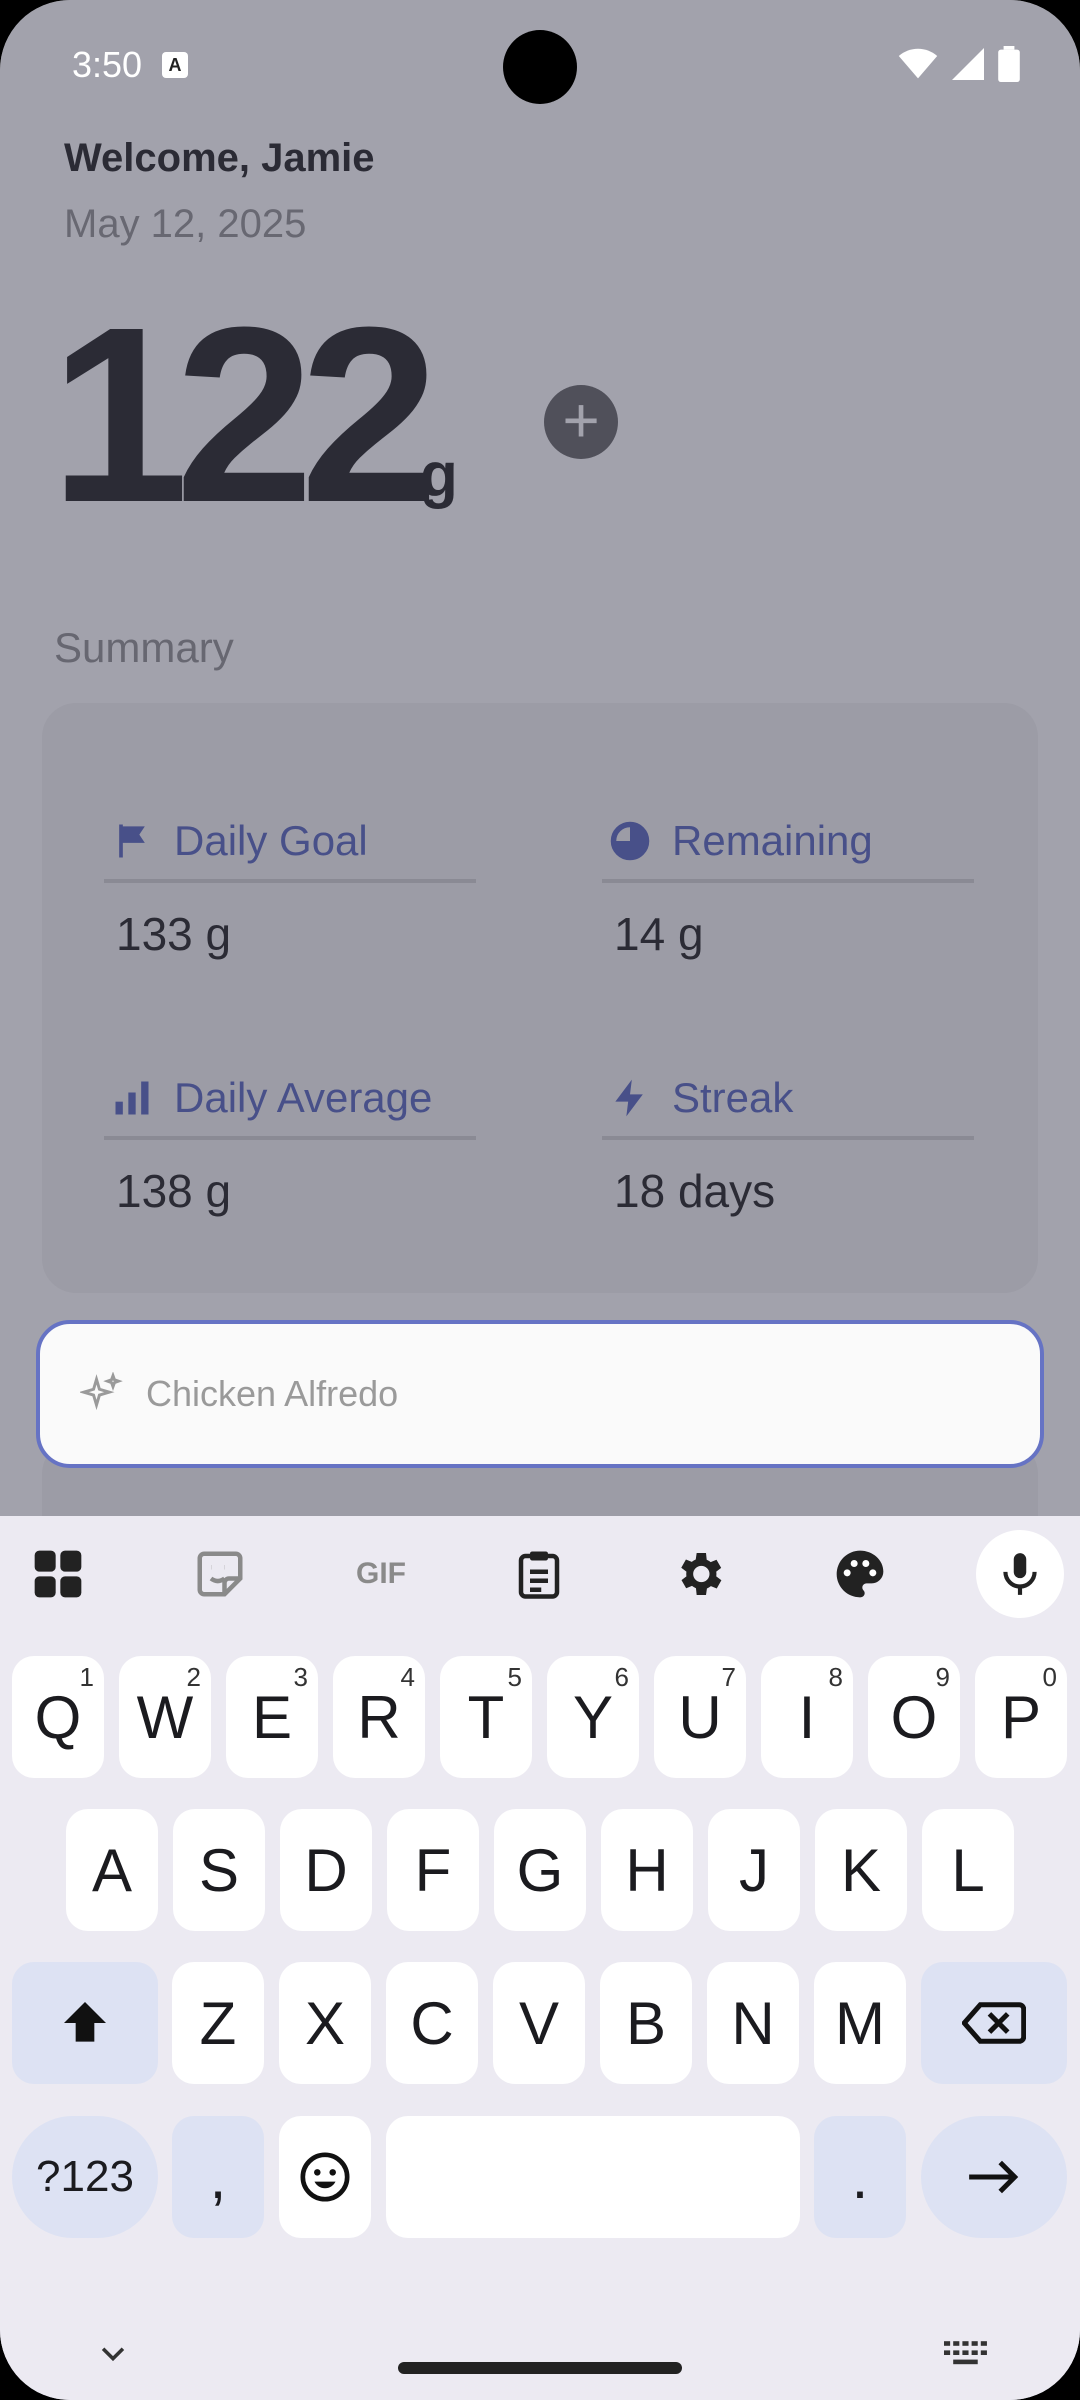 This screenshot has height=2400, width=1080. I want to click on key-c: C, so click(432, 2023).